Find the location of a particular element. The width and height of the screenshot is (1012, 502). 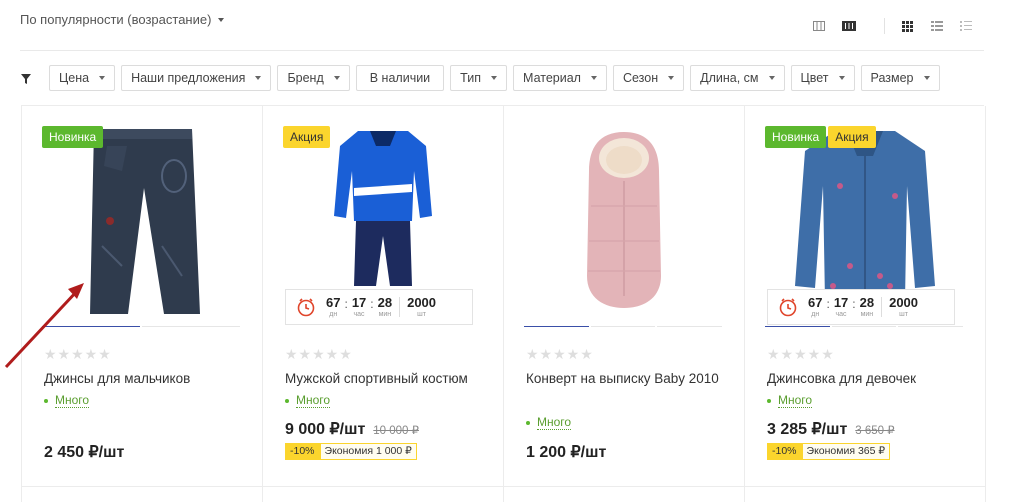

filter-label: Цвет is located at coordinates (814, 78).